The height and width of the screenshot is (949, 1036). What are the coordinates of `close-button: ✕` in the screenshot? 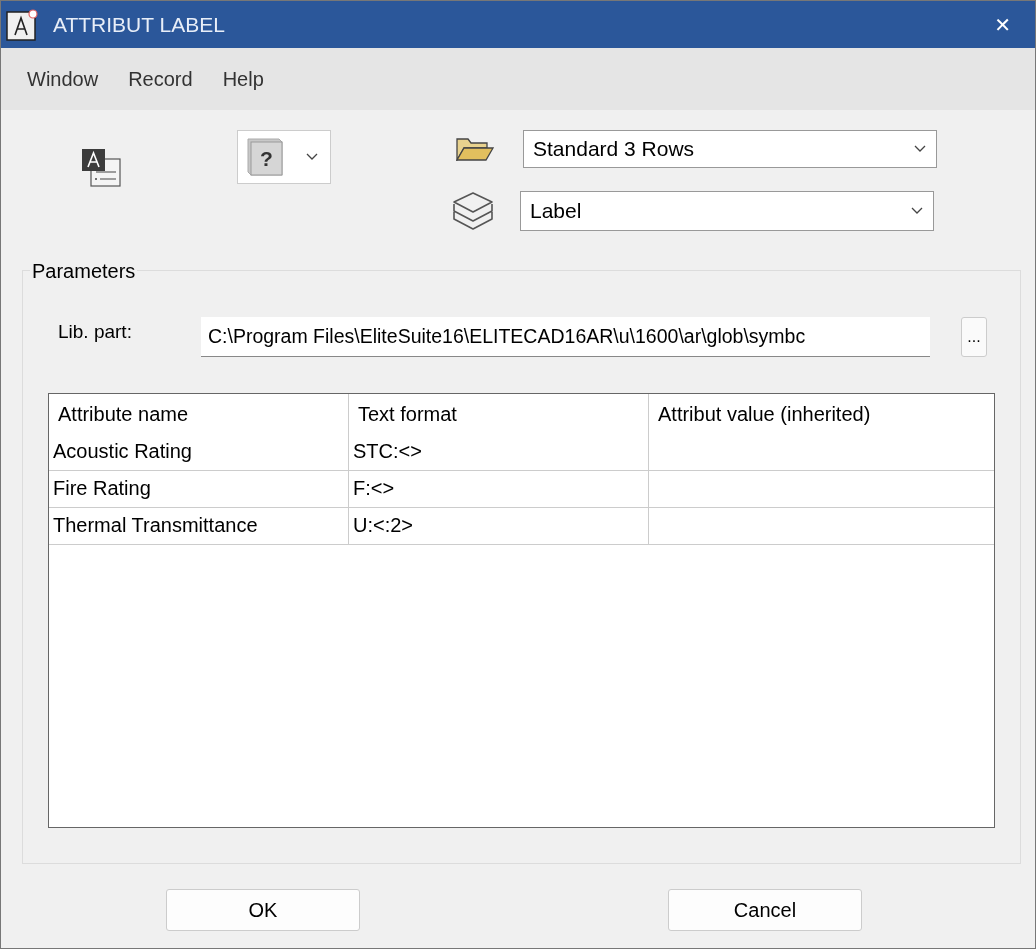 It's located at (1002, 24).